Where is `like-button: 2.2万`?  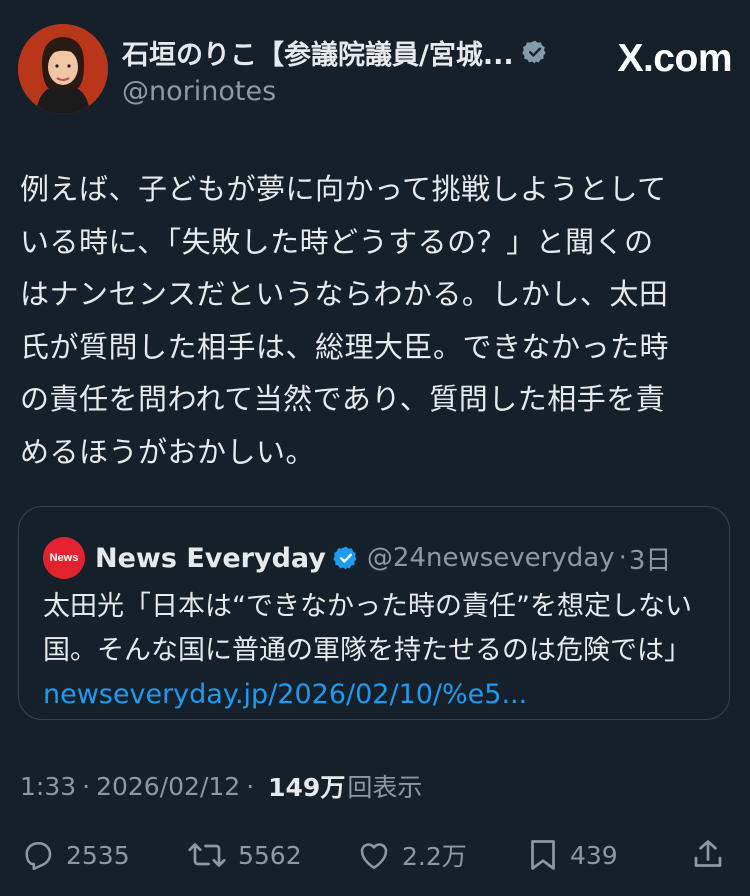
like-button: 2.2万 is located at coordinates (411, 855).